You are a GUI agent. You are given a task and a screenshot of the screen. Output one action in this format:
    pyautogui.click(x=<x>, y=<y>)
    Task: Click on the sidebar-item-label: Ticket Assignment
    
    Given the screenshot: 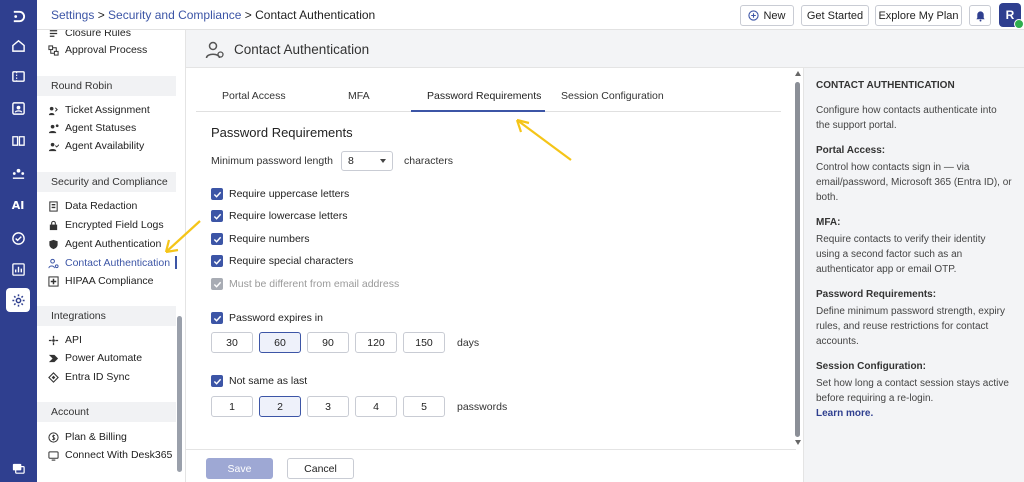 What is the action you would take?
    pyautogui.click(x=107, y=110)
    